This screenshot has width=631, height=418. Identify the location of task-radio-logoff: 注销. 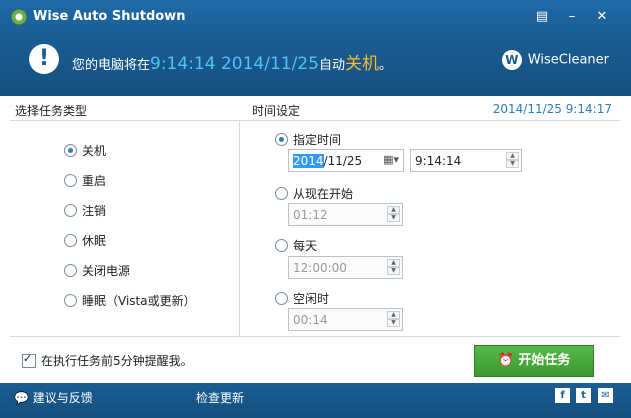
(85, 210).